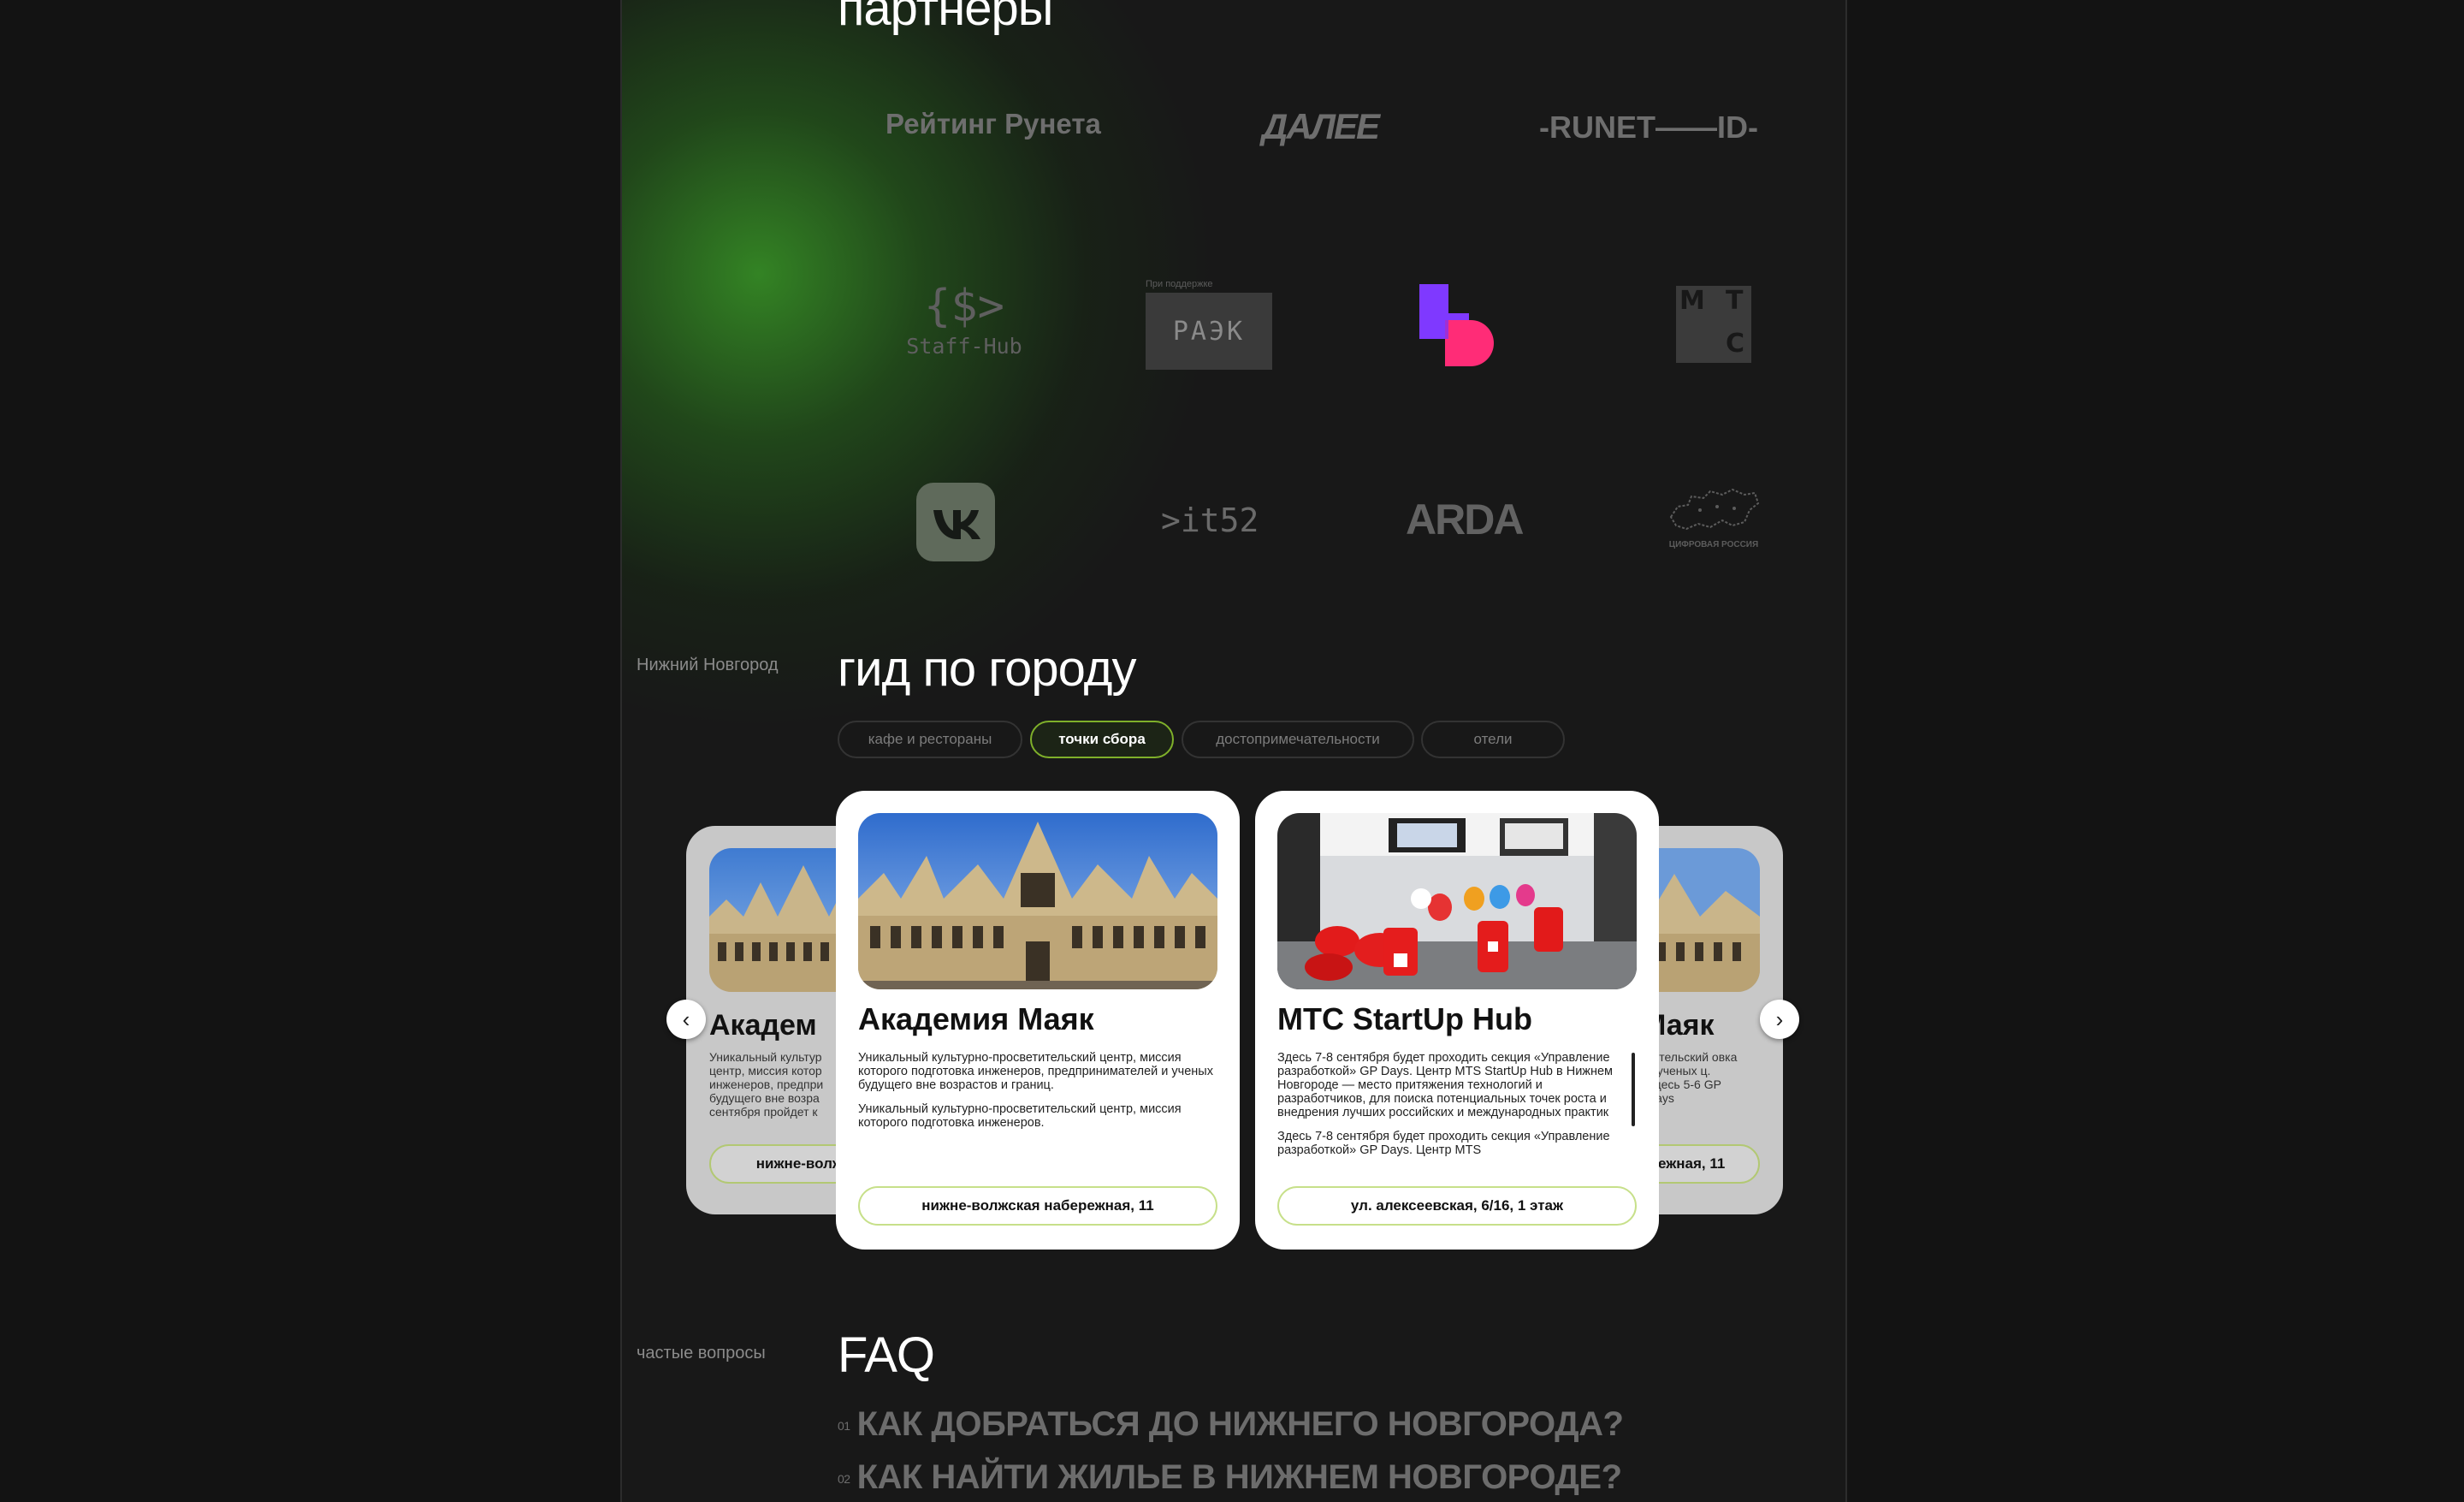 This screenshot has width=2464, height=1502. Describe the element at coordinates (1735, 344) in the screenshot. I see `mts-letter-s: С` at that location.